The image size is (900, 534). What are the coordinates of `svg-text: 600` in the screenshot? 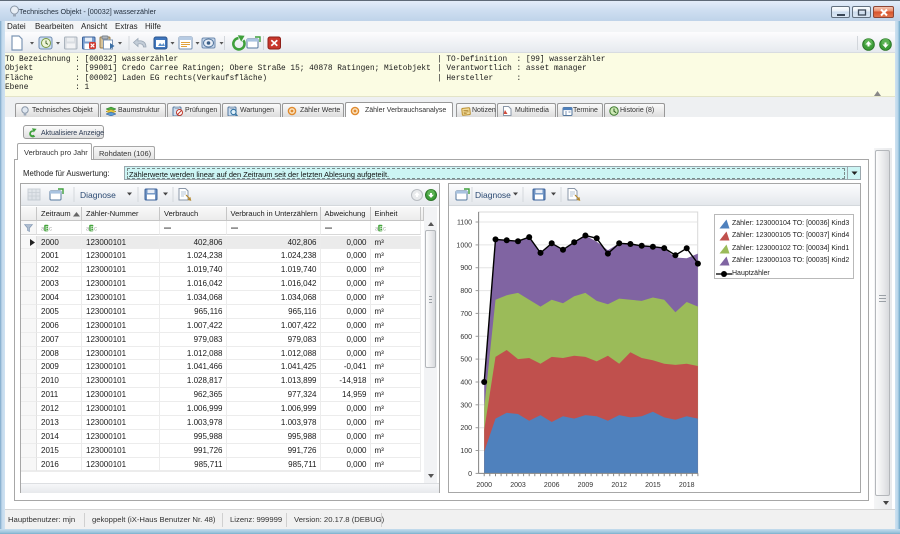 It's located at (466, 337).